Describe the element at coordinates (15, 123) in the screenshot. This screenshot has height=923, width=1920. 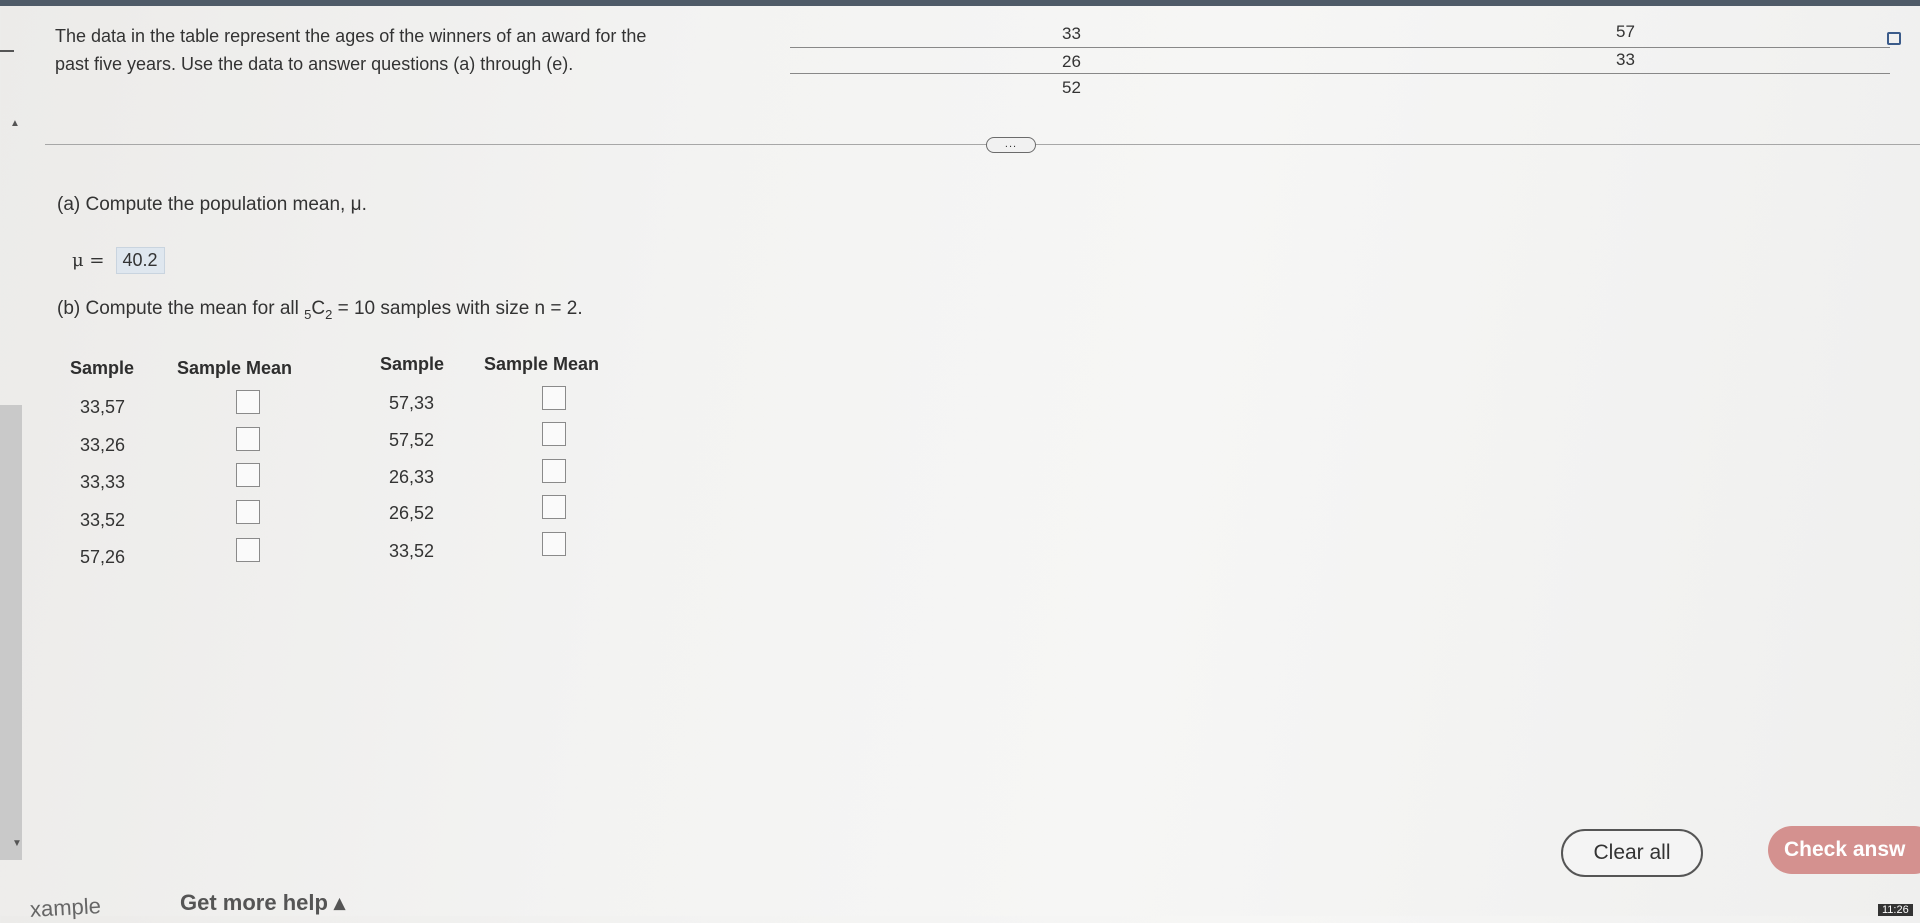
I see `caret-up-icon: ▲` at that location.